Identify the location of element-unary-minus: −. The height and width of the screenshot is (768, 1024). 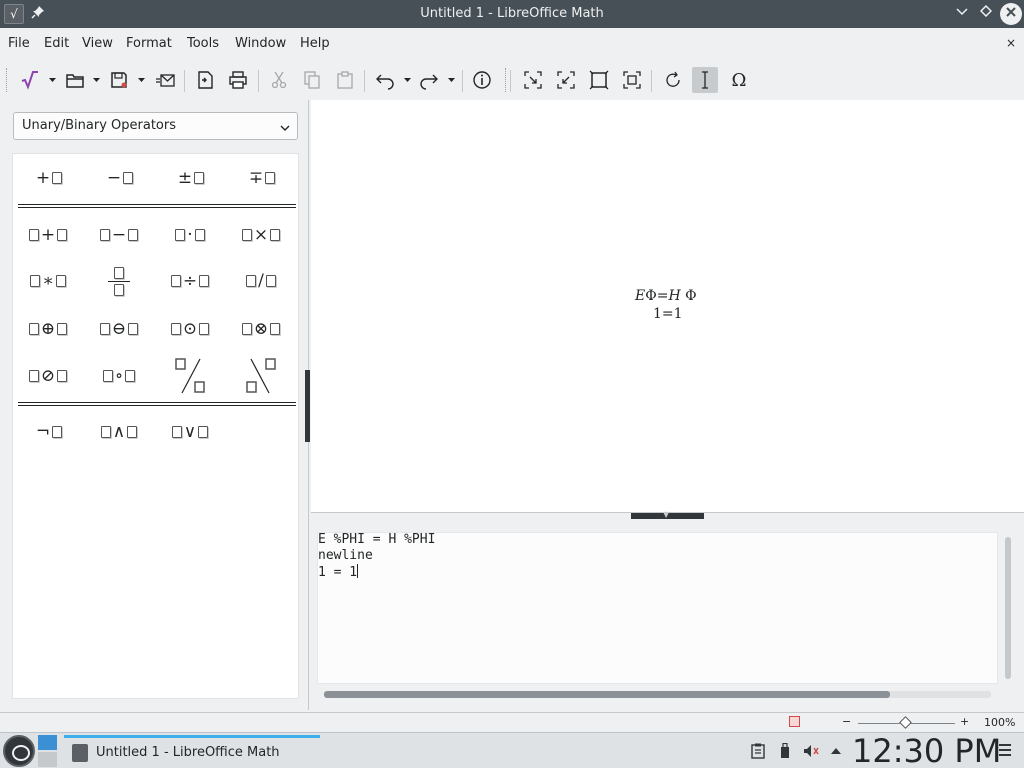
(119, 178).